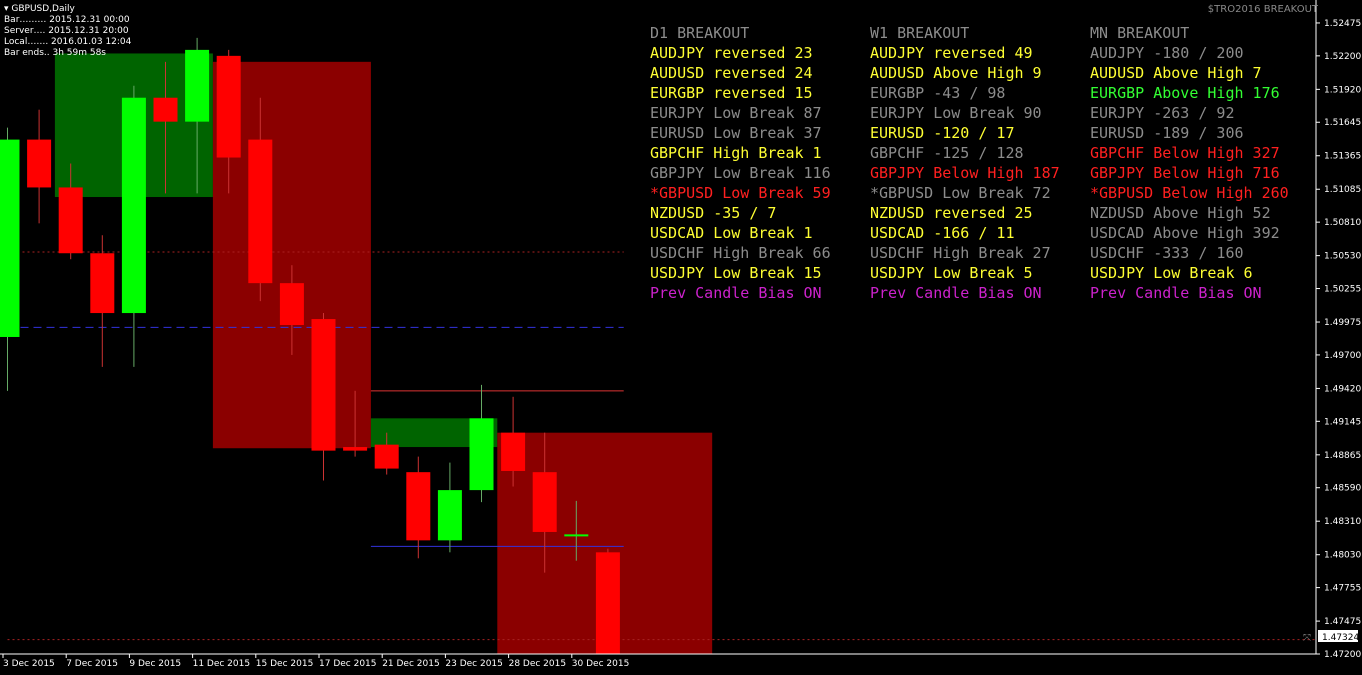 Image resolution: width=1362 pixels, height=675 pixels. What do you see at coordinates (1262, 9) in the screenshot?
I see `indicator-brand: $TRO2016 BREAKOUT` at bounding box center [1262, 9].